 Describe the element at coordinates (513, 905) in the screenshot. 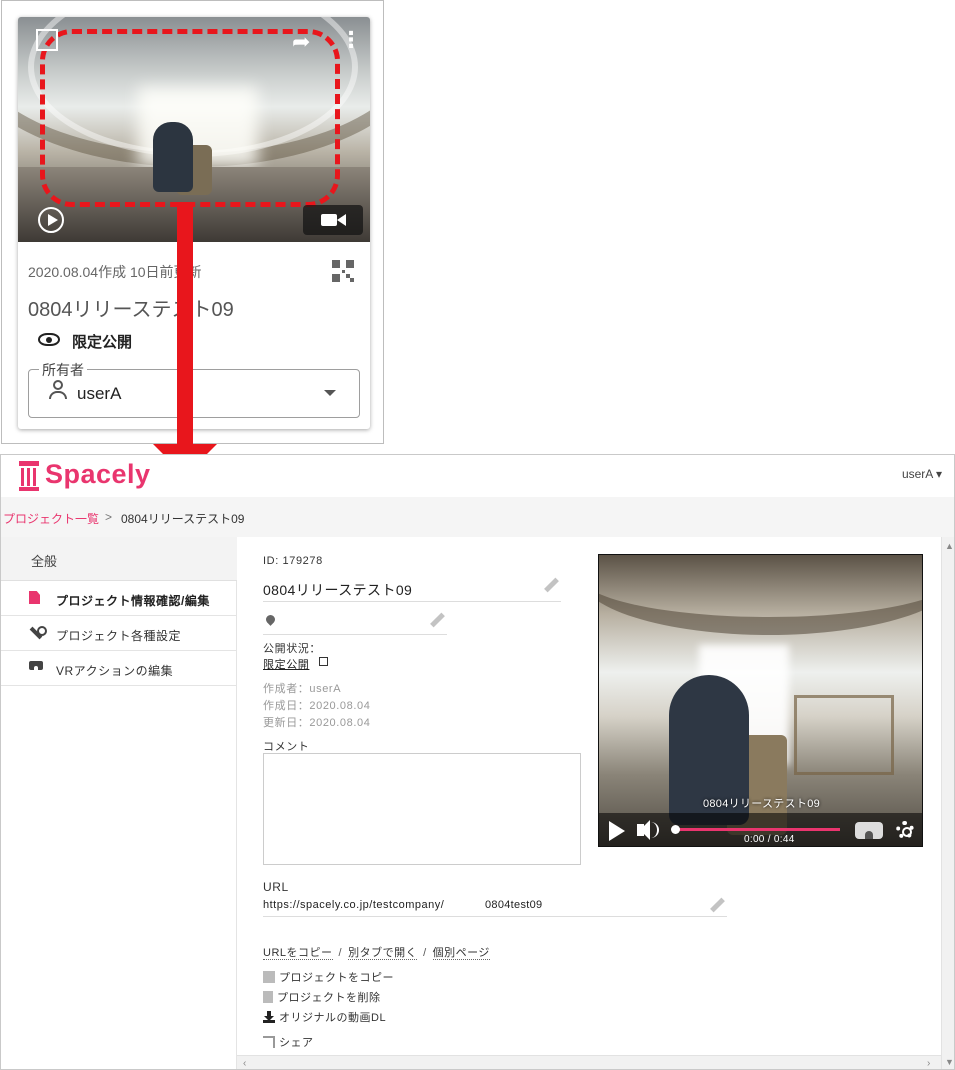

I see `url-slug-input: 0804test09` at that location.